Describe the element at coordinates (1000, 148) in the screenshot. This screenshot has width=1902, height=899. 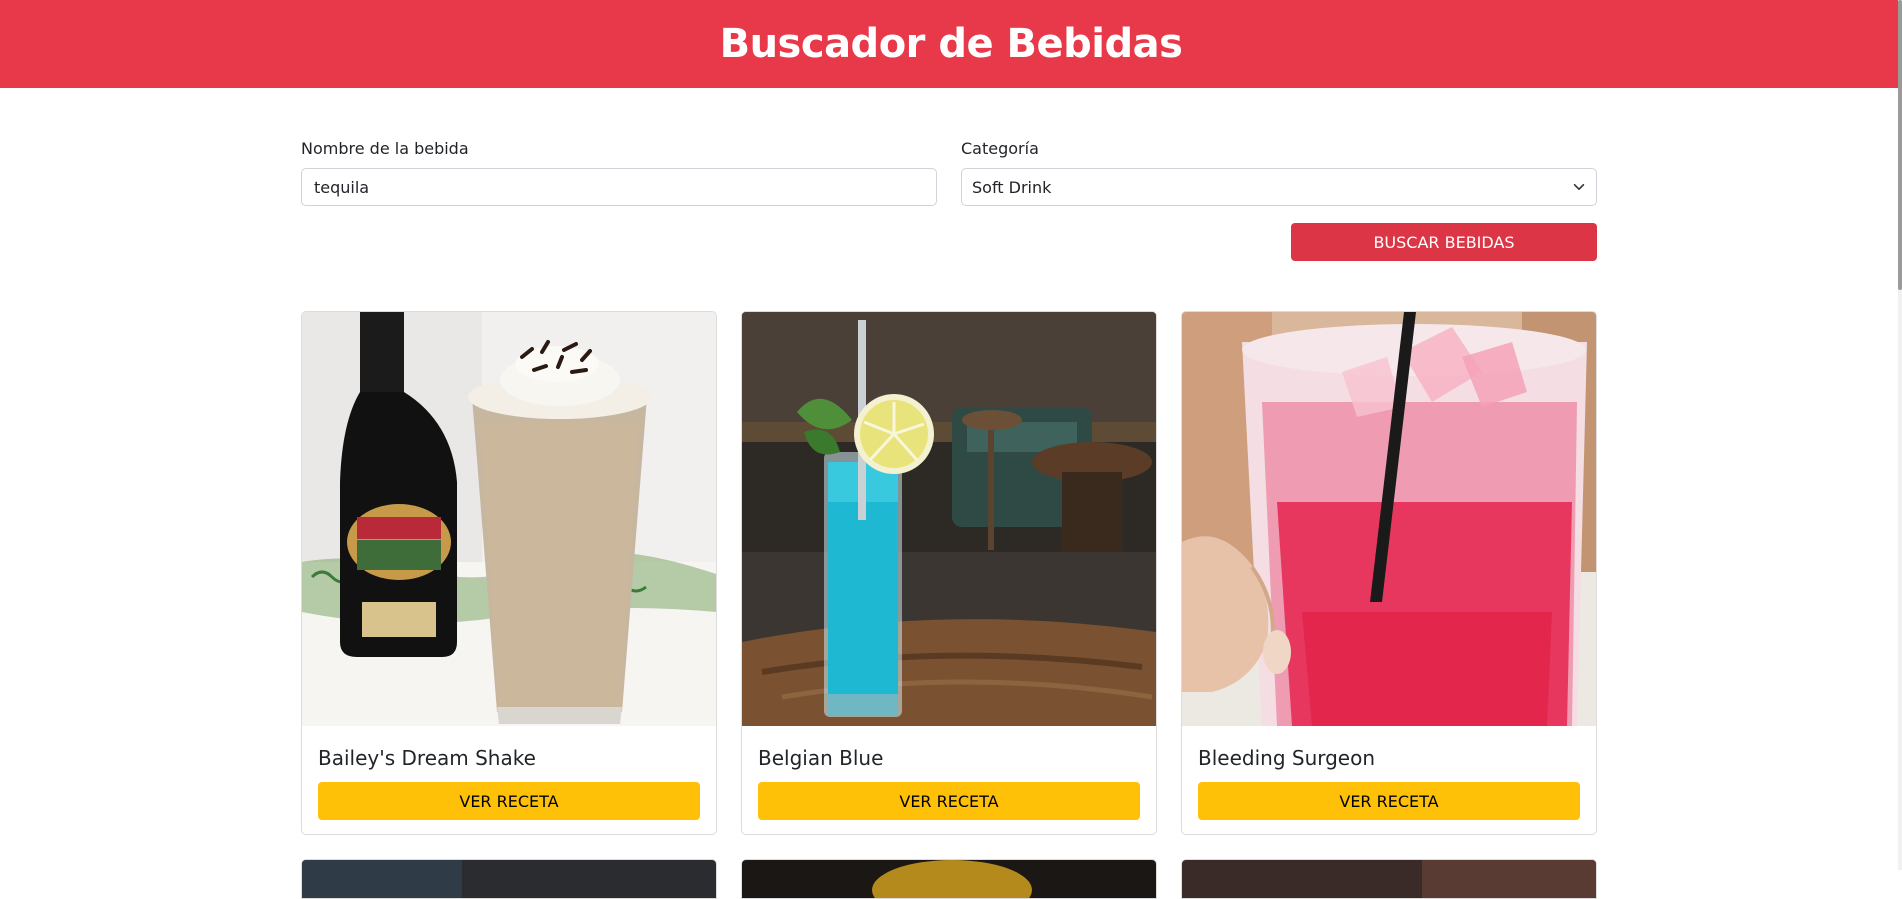
I see `category-label: Categoría` at that location.